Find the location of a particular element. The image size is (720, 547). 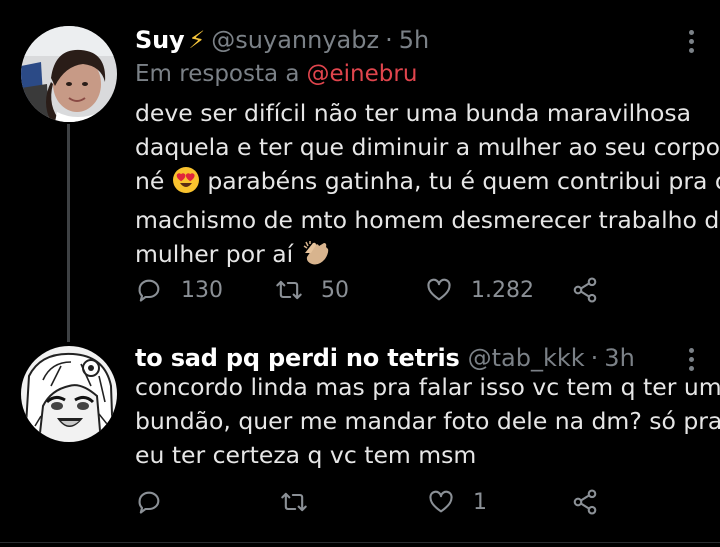

author-handle: @suyannyabz is located at coordinates (295, 40).